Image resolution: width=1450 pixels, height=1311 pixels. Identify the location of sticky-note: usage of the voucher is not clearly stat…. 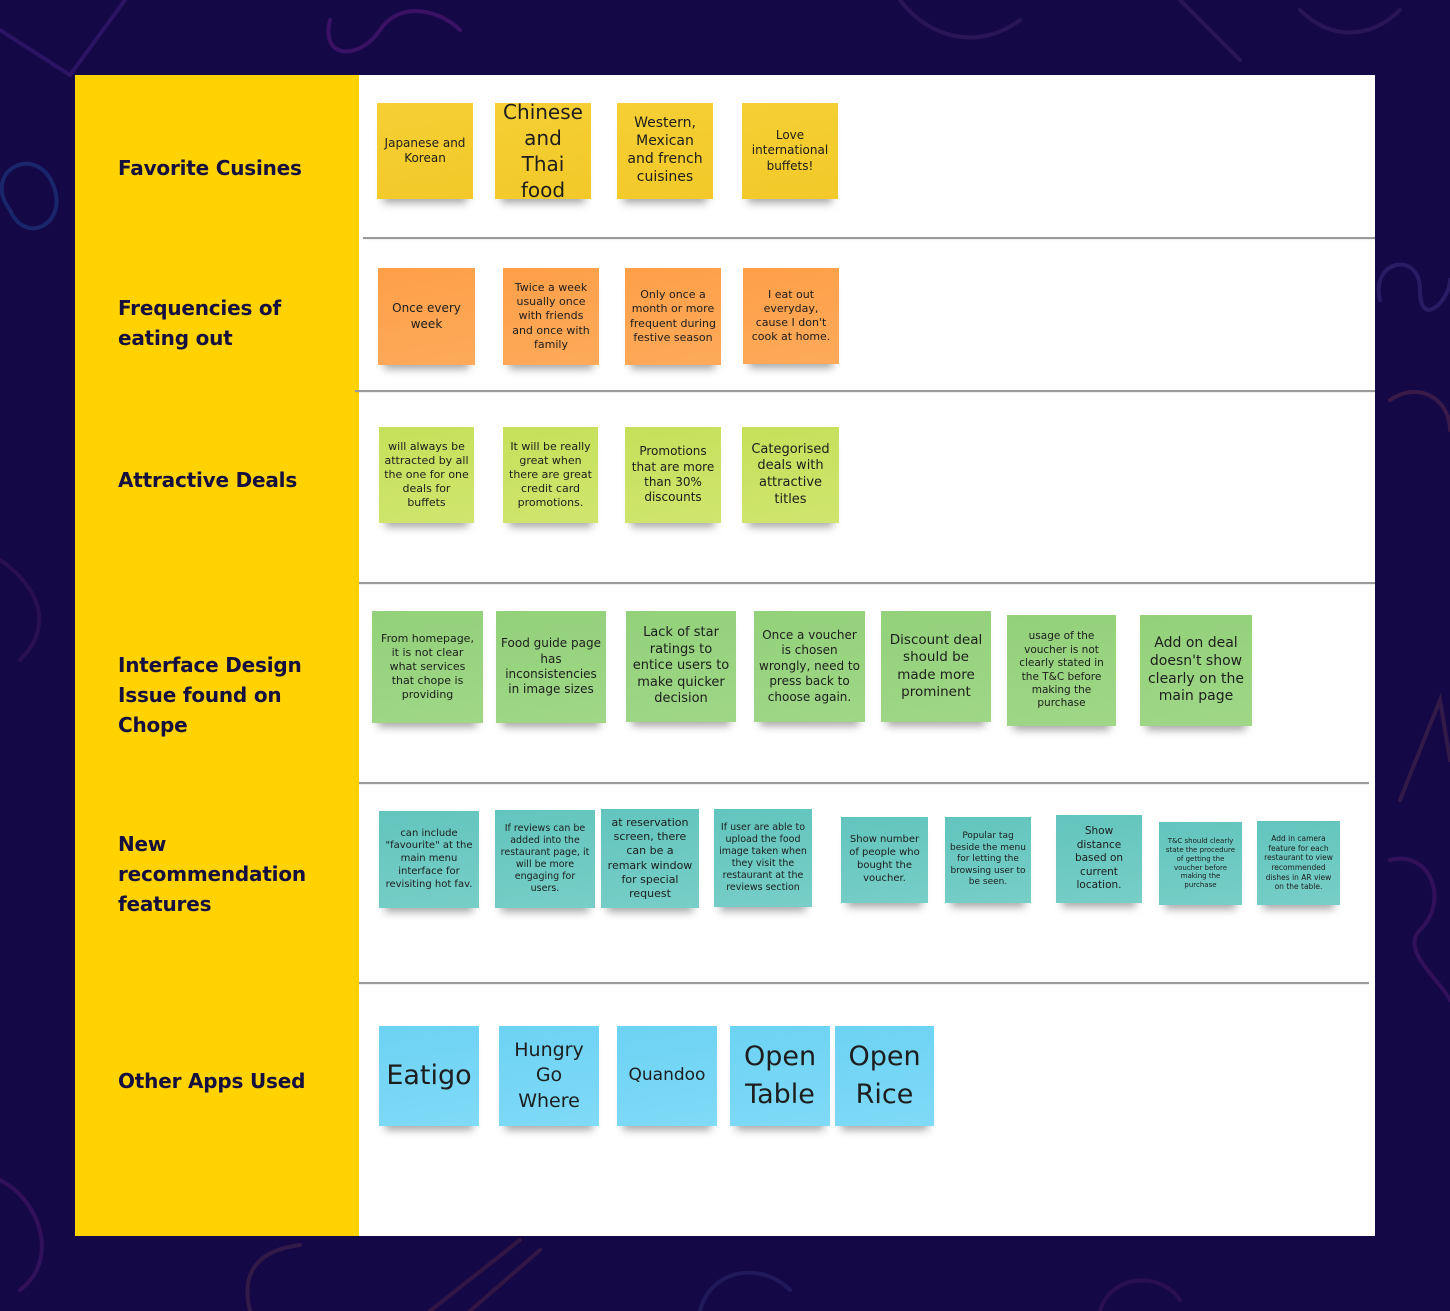
(1061, 670).